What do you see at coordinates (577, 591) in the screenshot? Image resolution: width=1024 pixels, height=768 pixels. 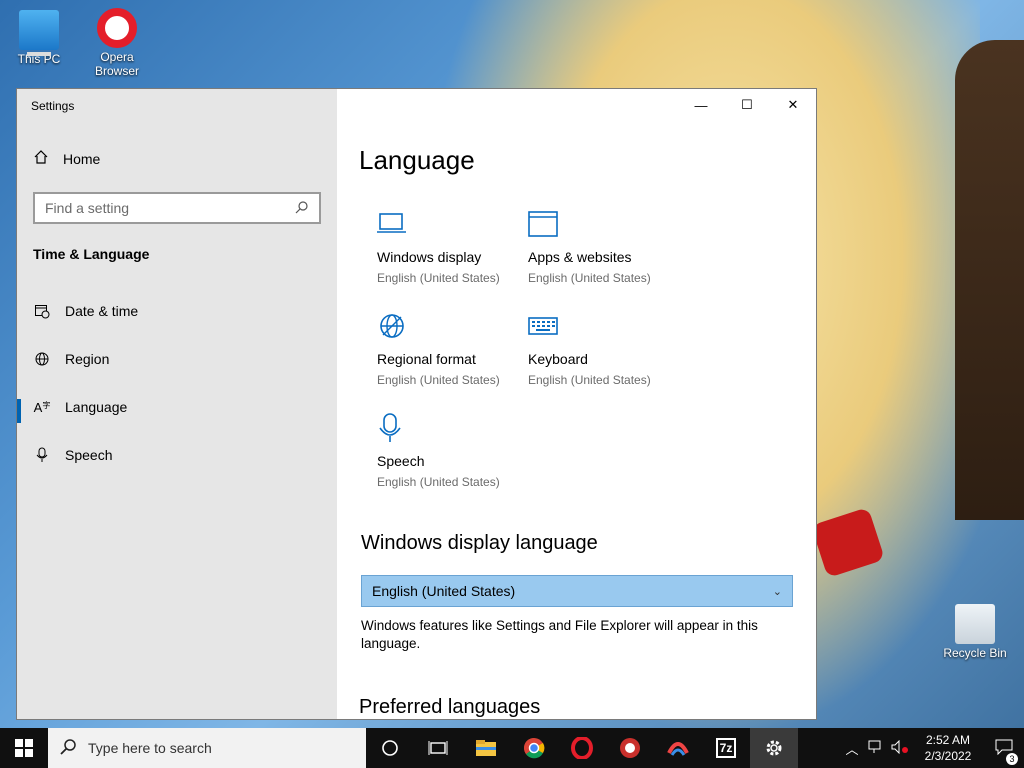 I see `display-language-dropdown: English (United States) ⌄` at bounding box center [577, 591].